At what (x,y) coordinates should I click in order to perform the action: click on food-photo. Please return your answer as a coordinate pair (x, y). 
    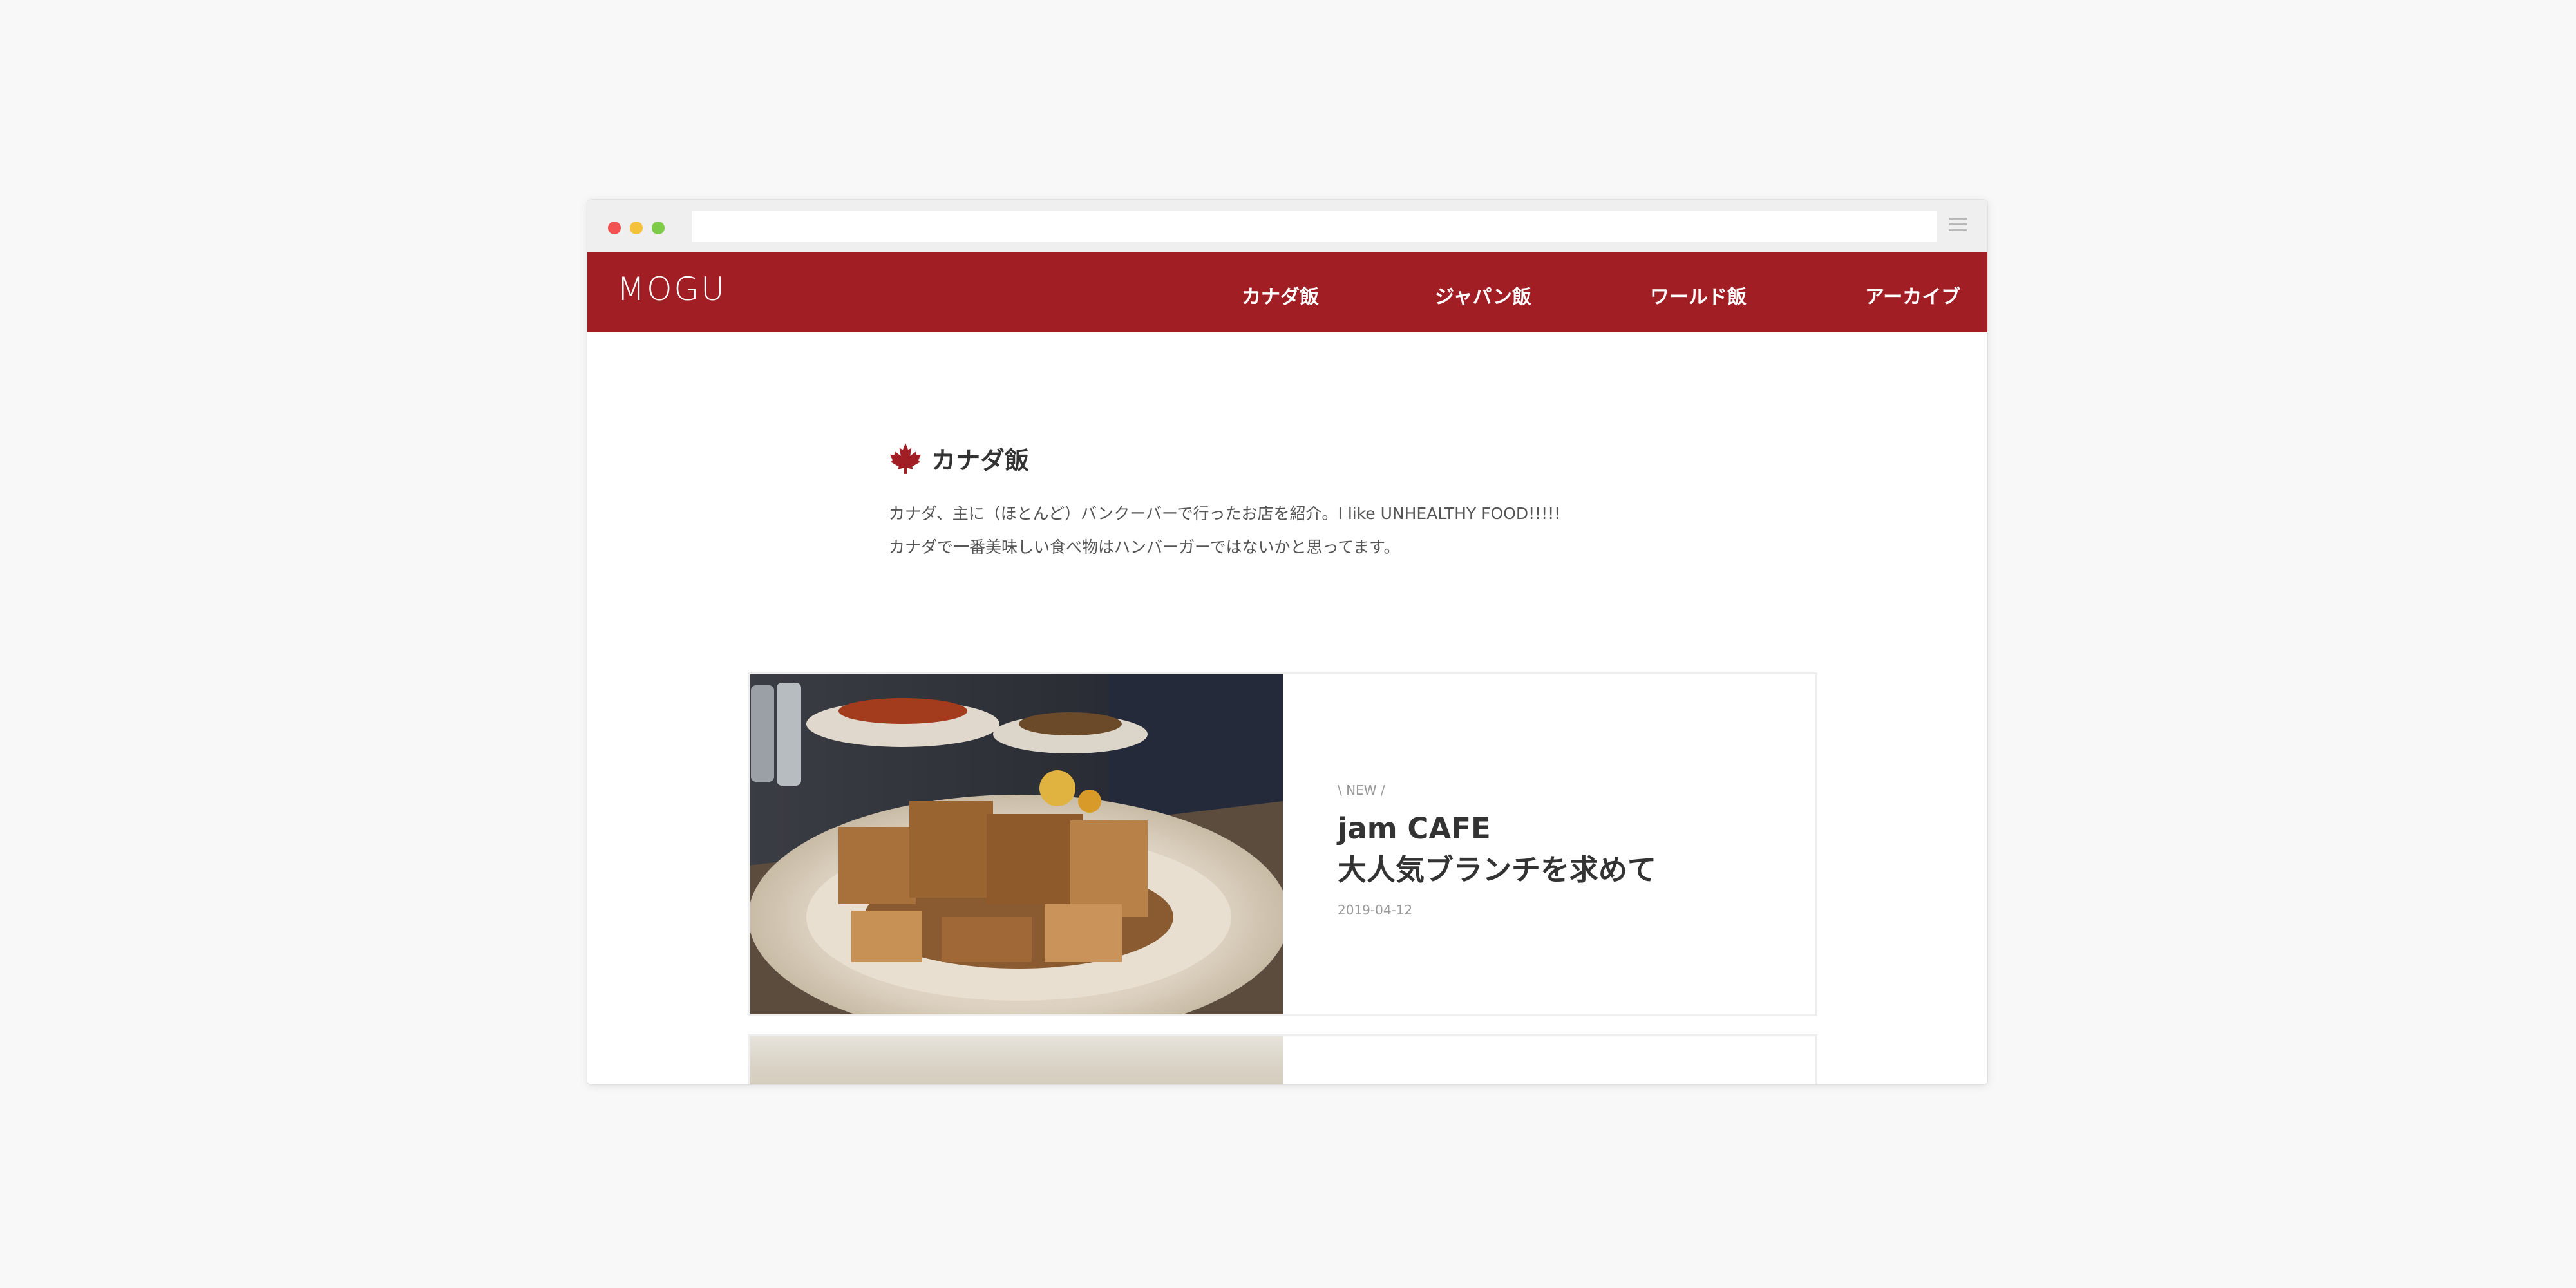
    Looking at the image, I should click on (1016, 1060).